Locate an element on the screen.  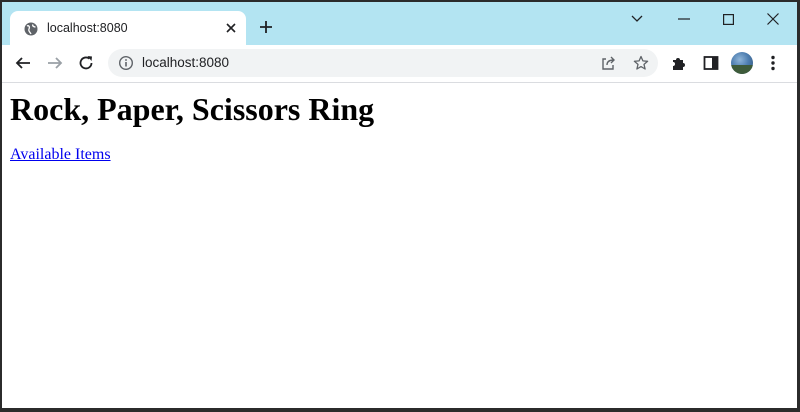
tab-strip: localhost:8080 is located at coordinates (399, 24).